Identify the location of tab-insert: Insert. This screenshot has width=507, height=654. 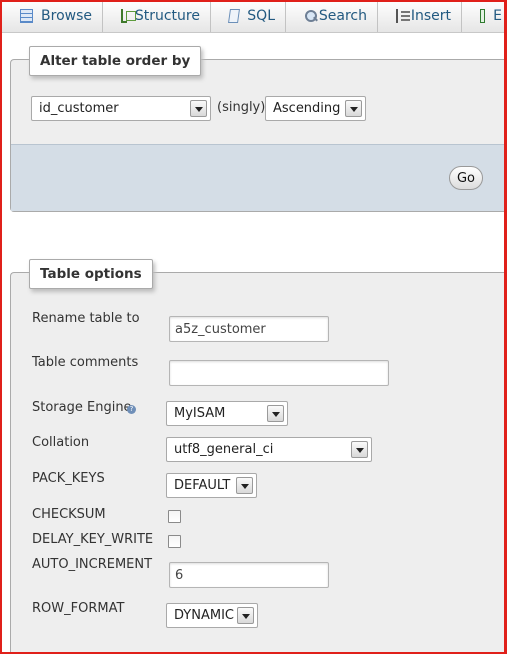
(420, 16).